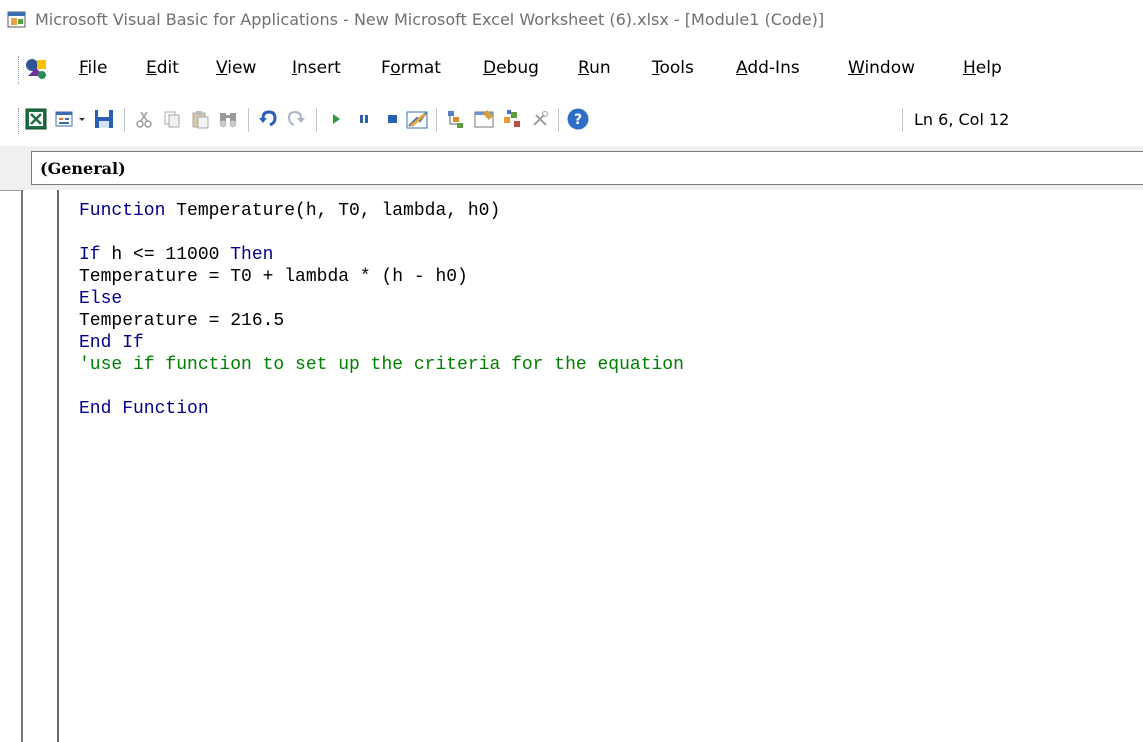 The height and width of the screenshot is (742, 1143). I want to click on menu-insert: Insert, so click(316, 68).